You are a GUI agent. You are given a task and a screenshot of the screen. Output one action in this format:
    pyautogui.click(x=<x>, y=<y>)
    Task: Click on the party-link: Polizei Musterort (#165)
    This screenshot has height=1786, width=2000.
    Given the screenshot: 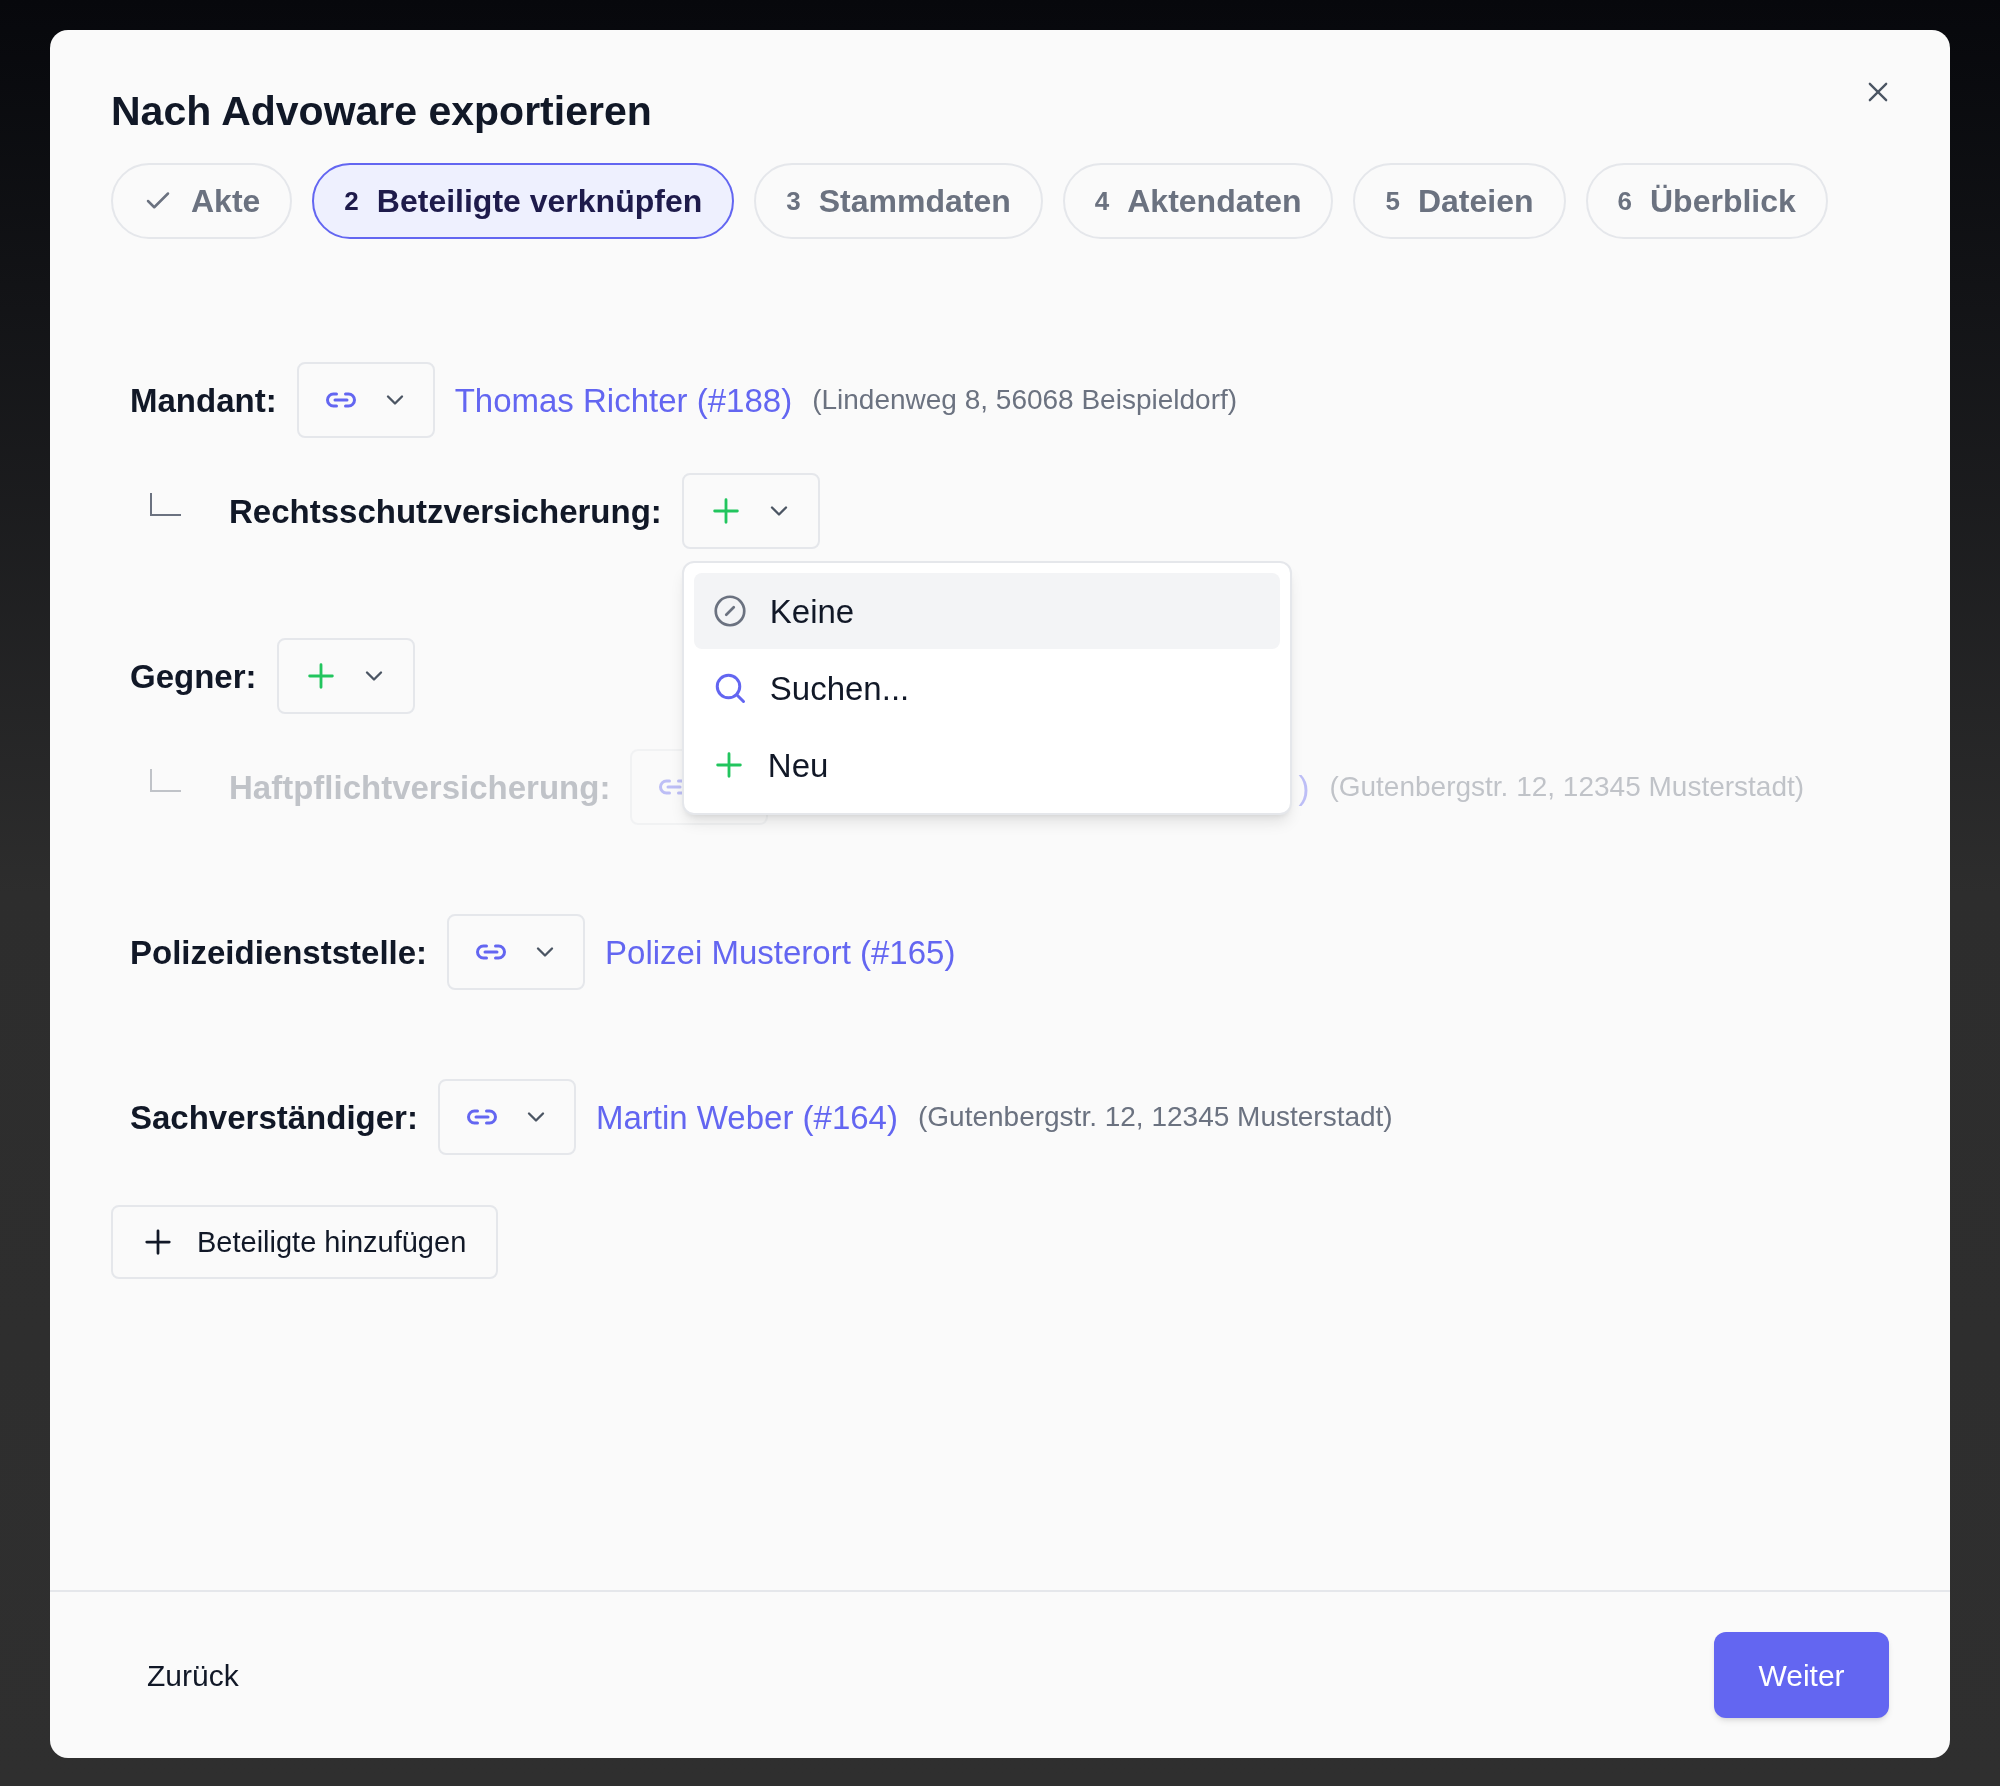 What is the action you would take?
    pyautogui.click(x=780, y=952)
    